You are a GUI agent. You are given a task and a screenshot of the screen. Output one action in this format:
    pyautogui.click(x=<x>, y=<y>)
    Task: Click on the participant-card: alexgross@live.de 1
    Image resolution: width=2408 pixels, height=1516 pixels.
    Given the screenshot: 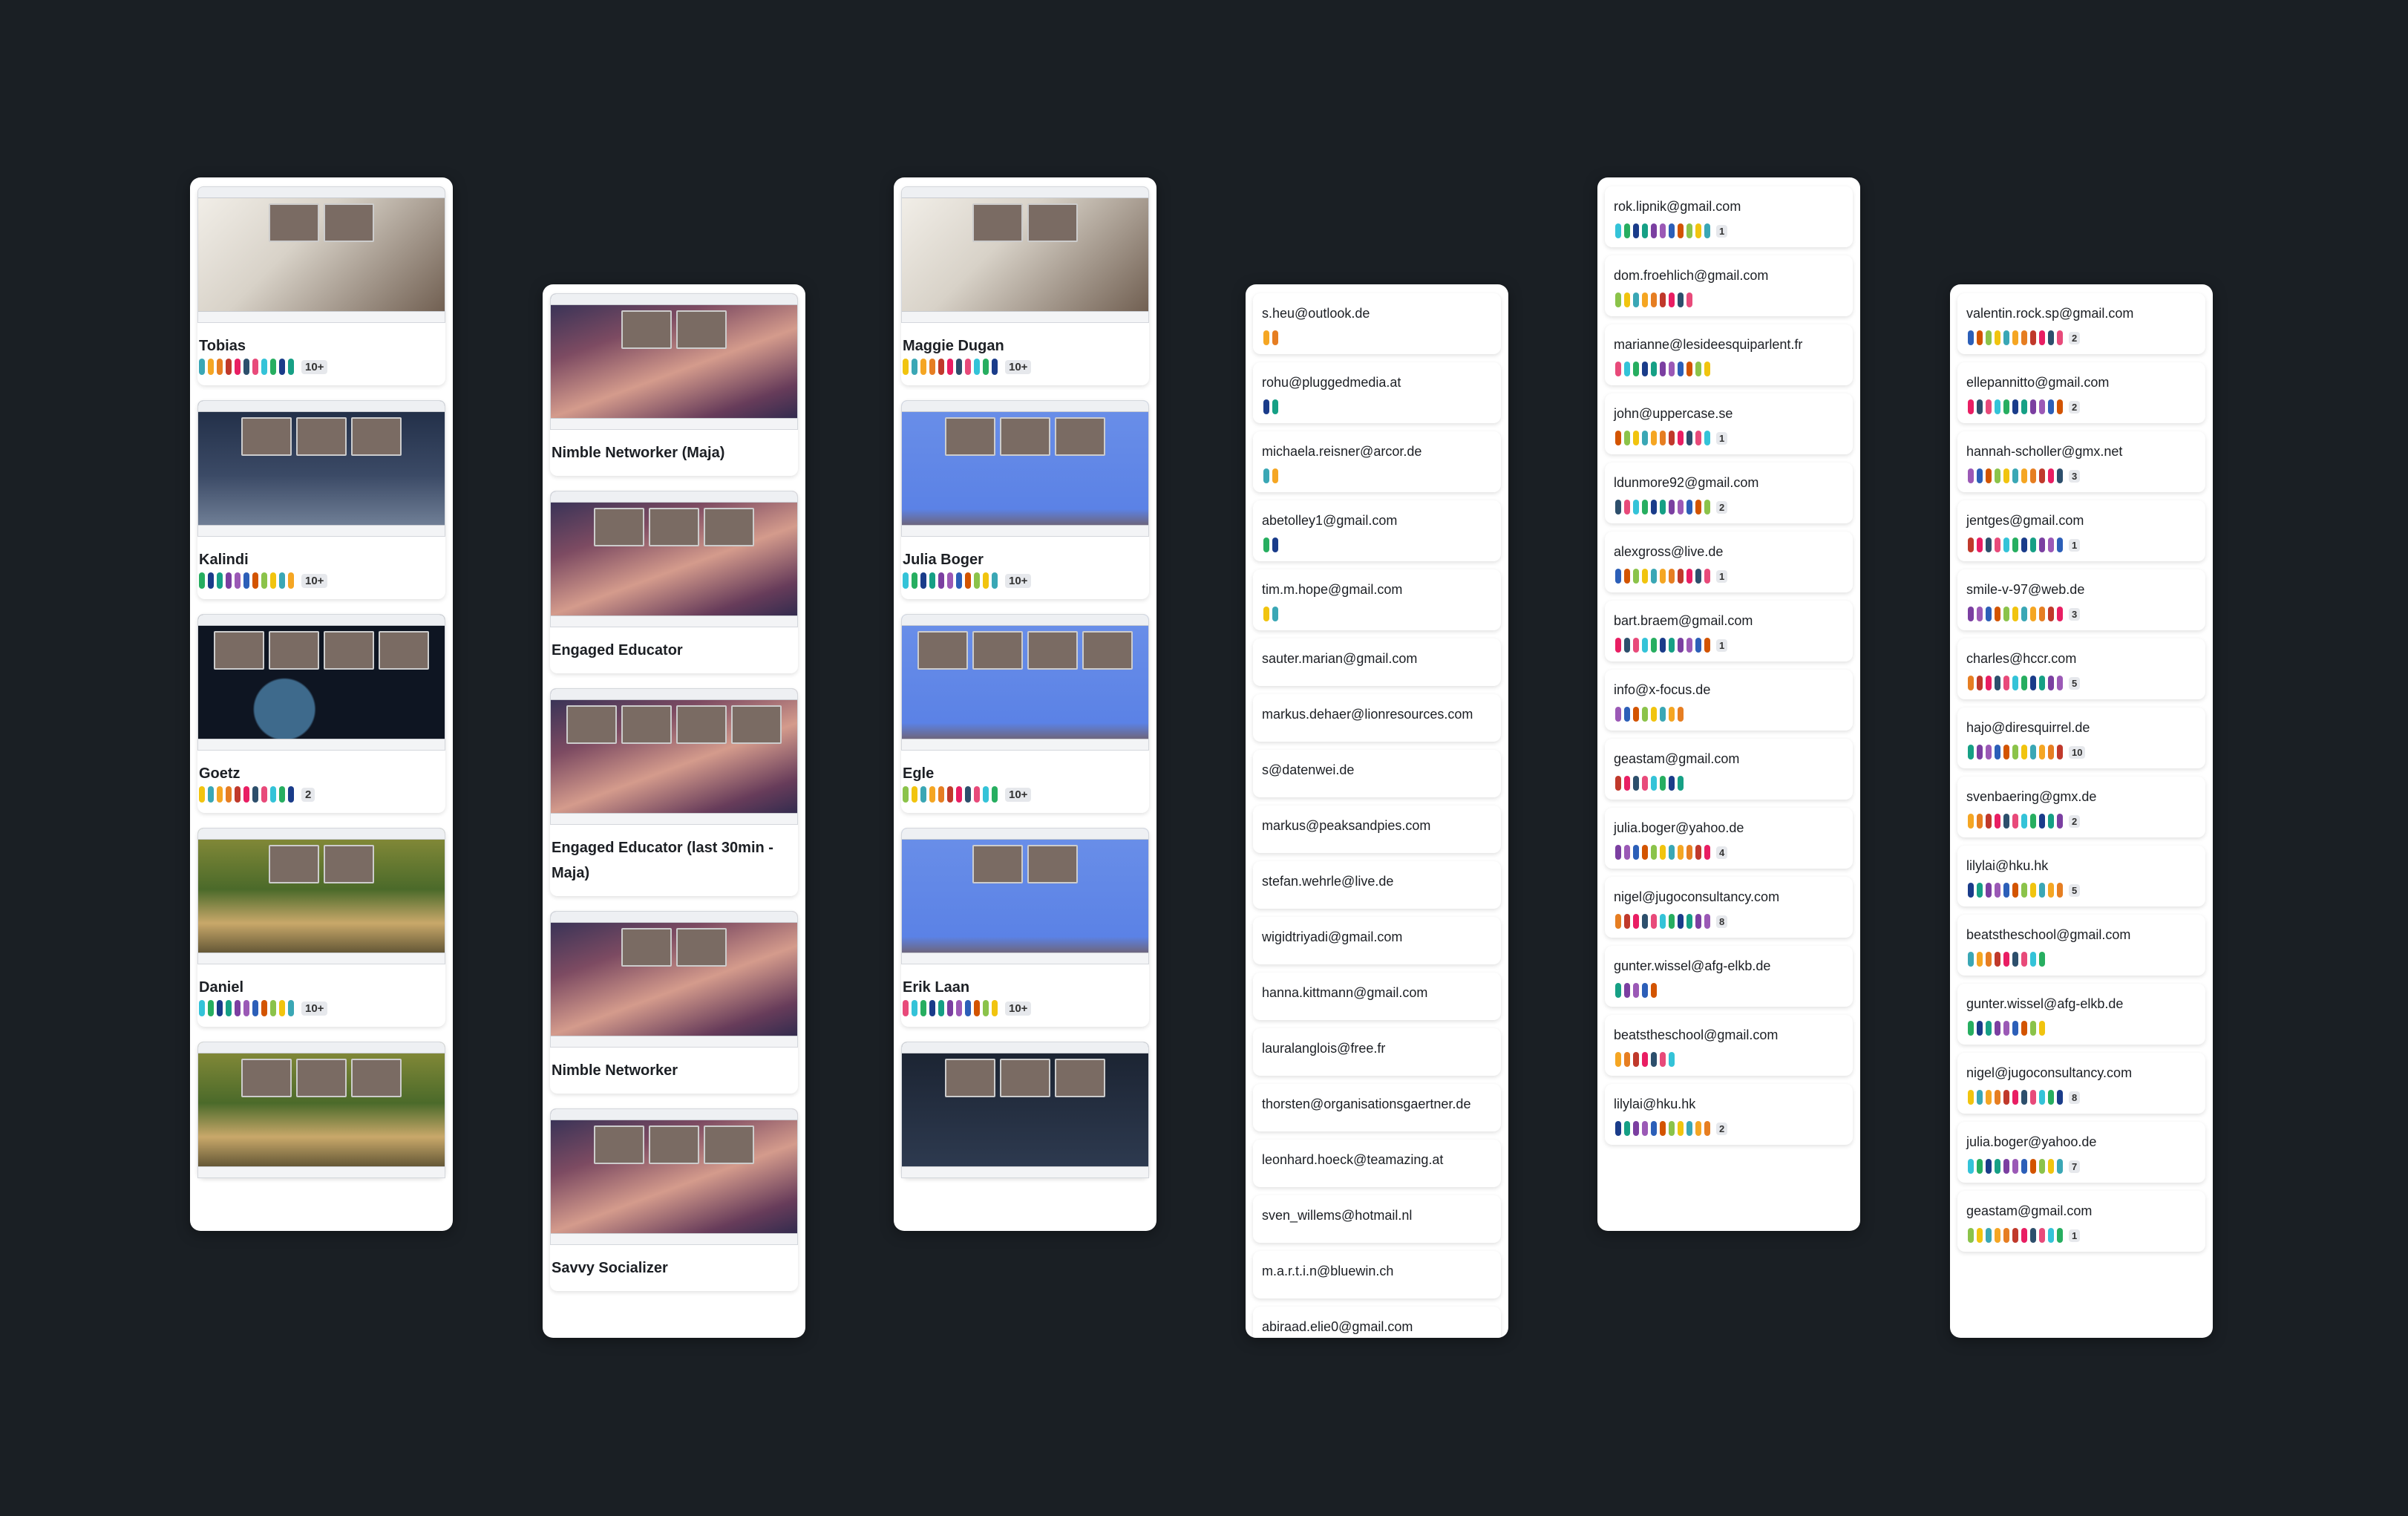 What is the action you would take?
    pyautogui.click(x=1729, y=562)
    